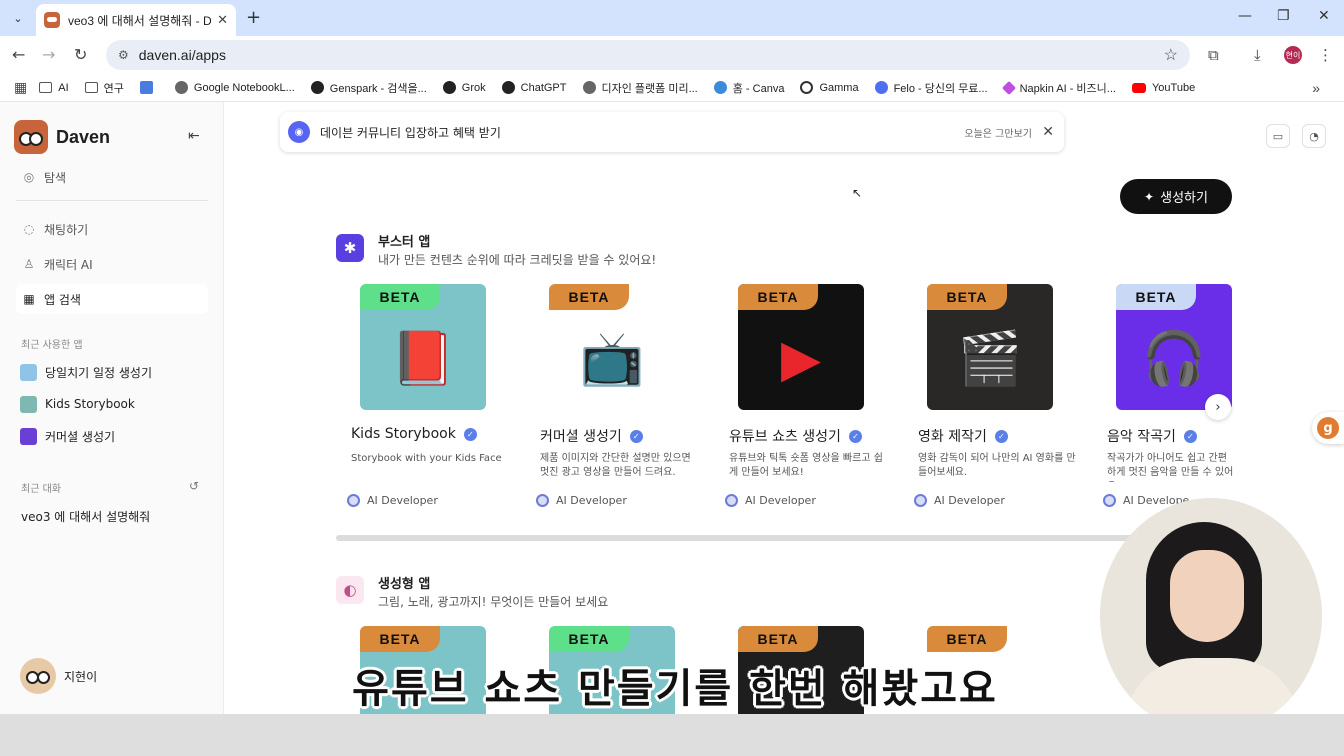 The height and width of the screenshot is (756, 1344). I want to click on banner-text: 데이븐 커뮤니티 입장하고 혜택 받기, so click(410, 132).